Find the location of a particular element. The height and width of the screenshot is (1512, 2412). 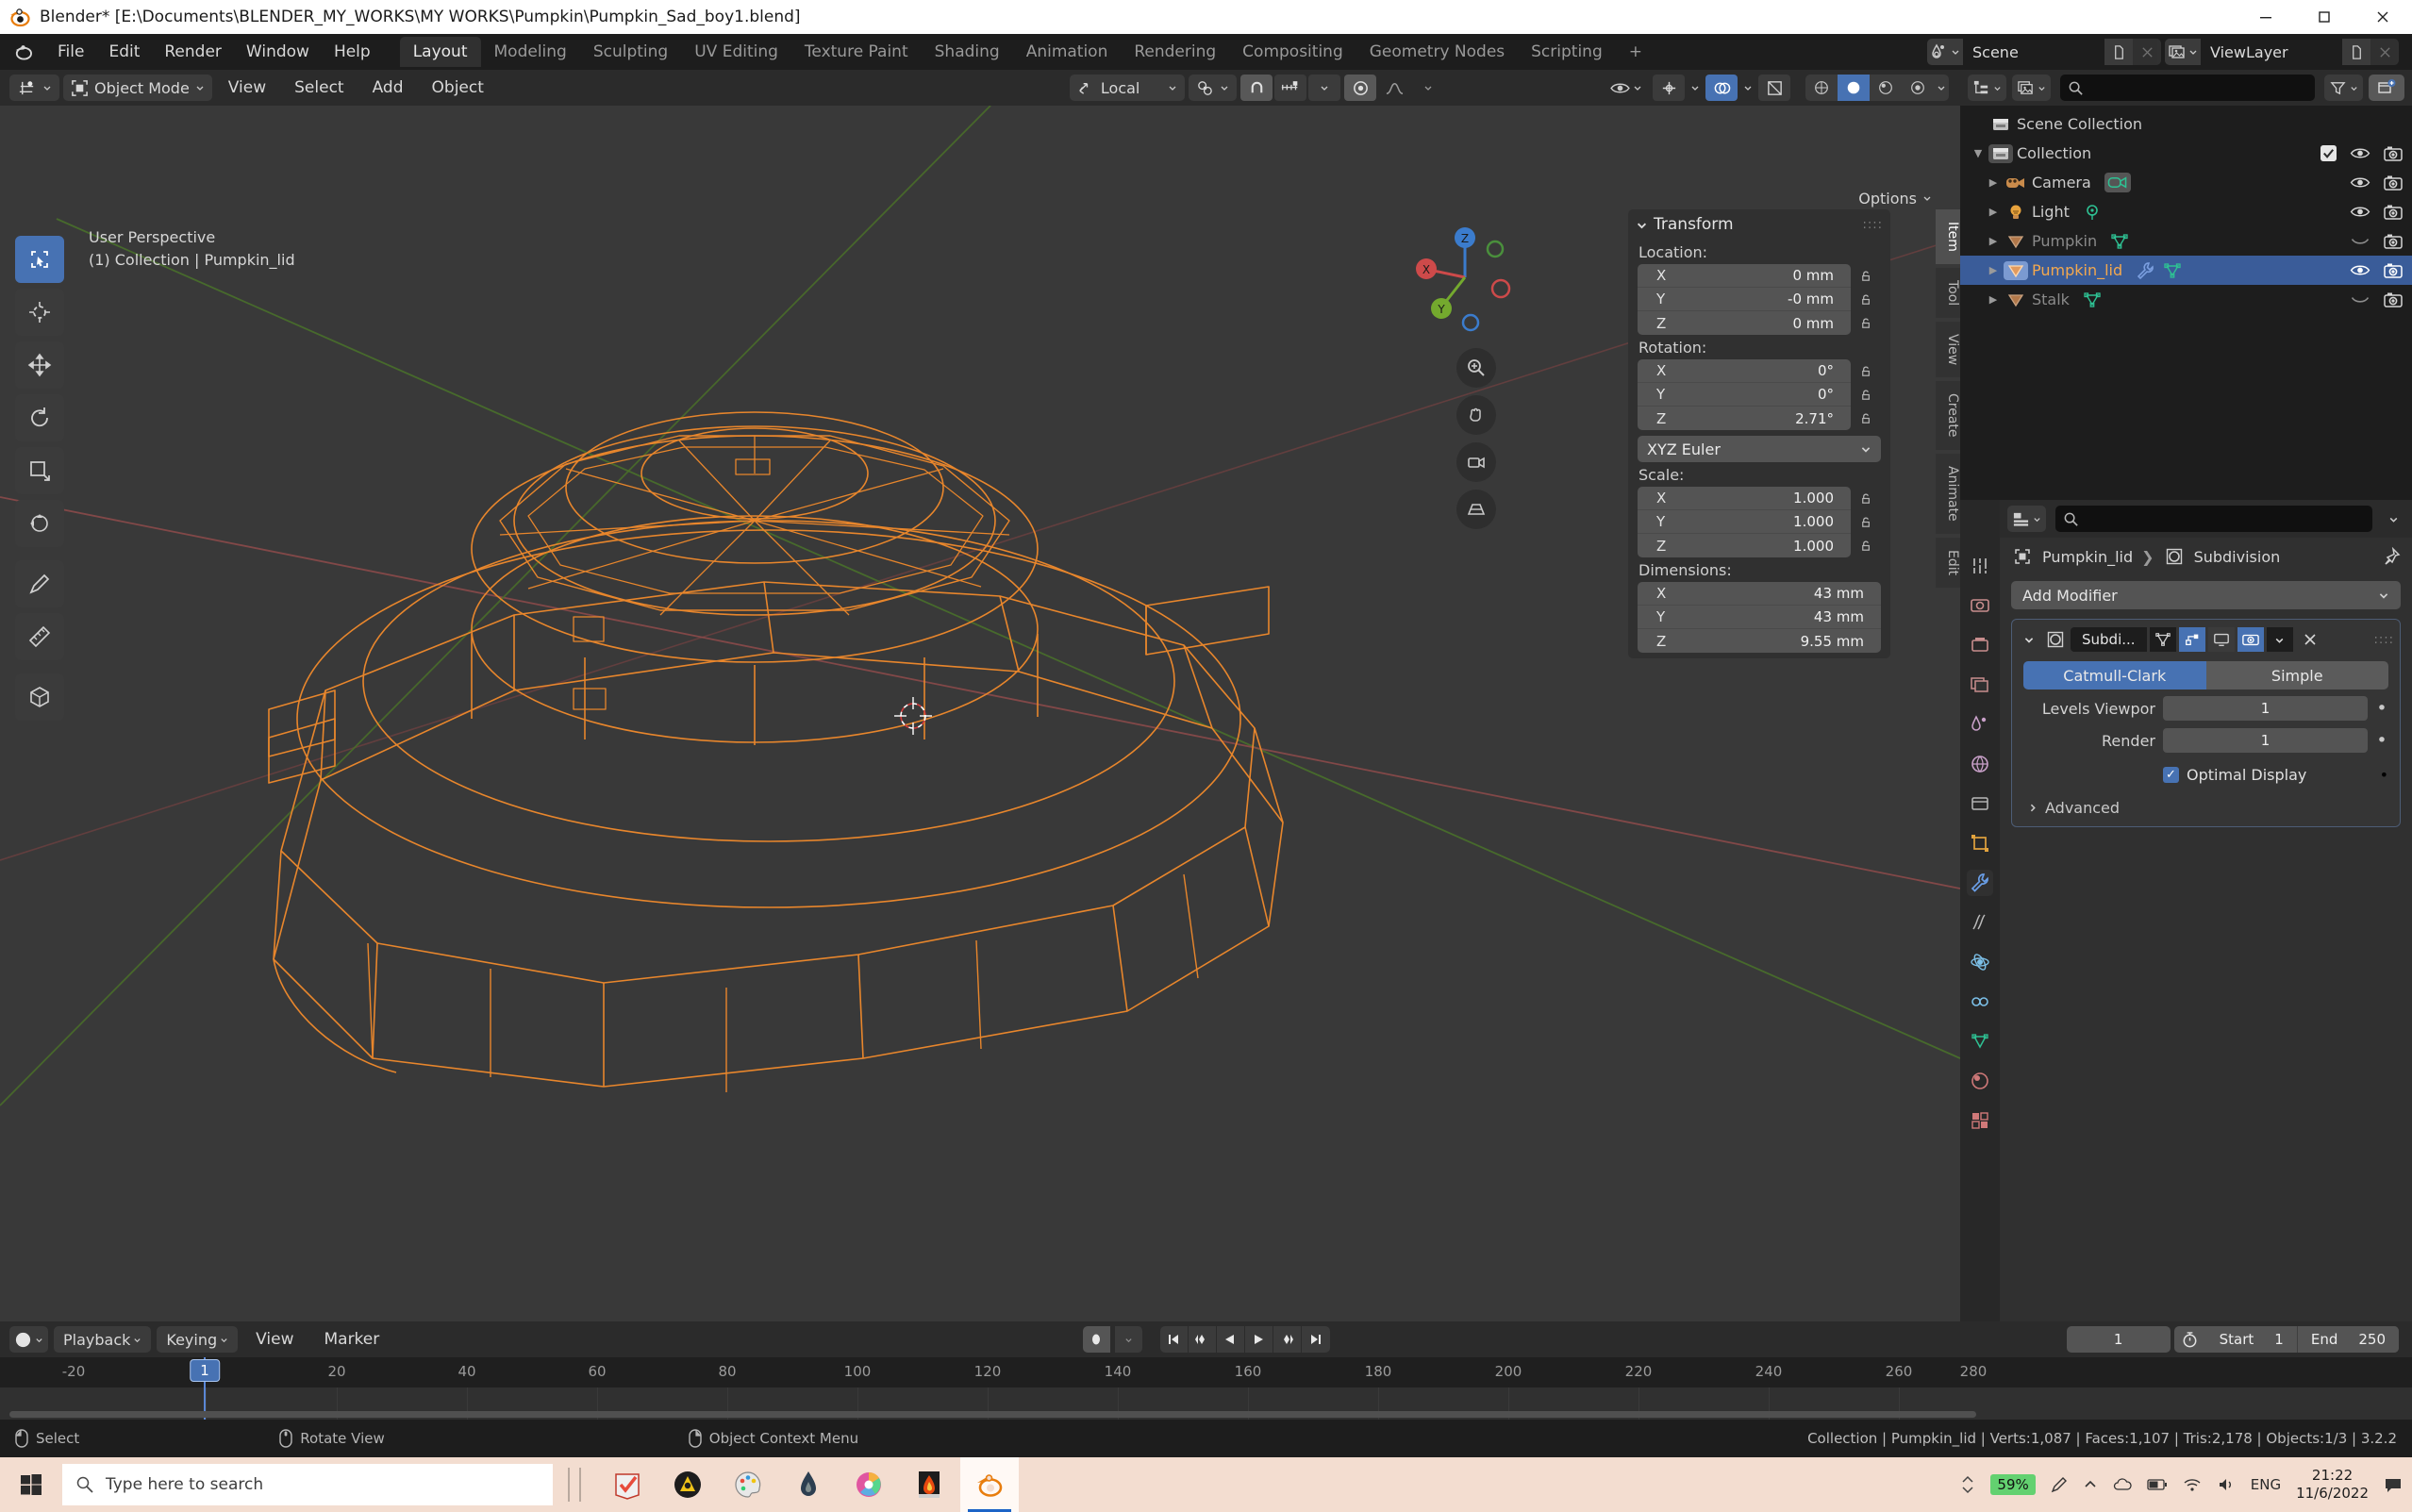

menu-edit: Edit is located at coordinates (124, 52).